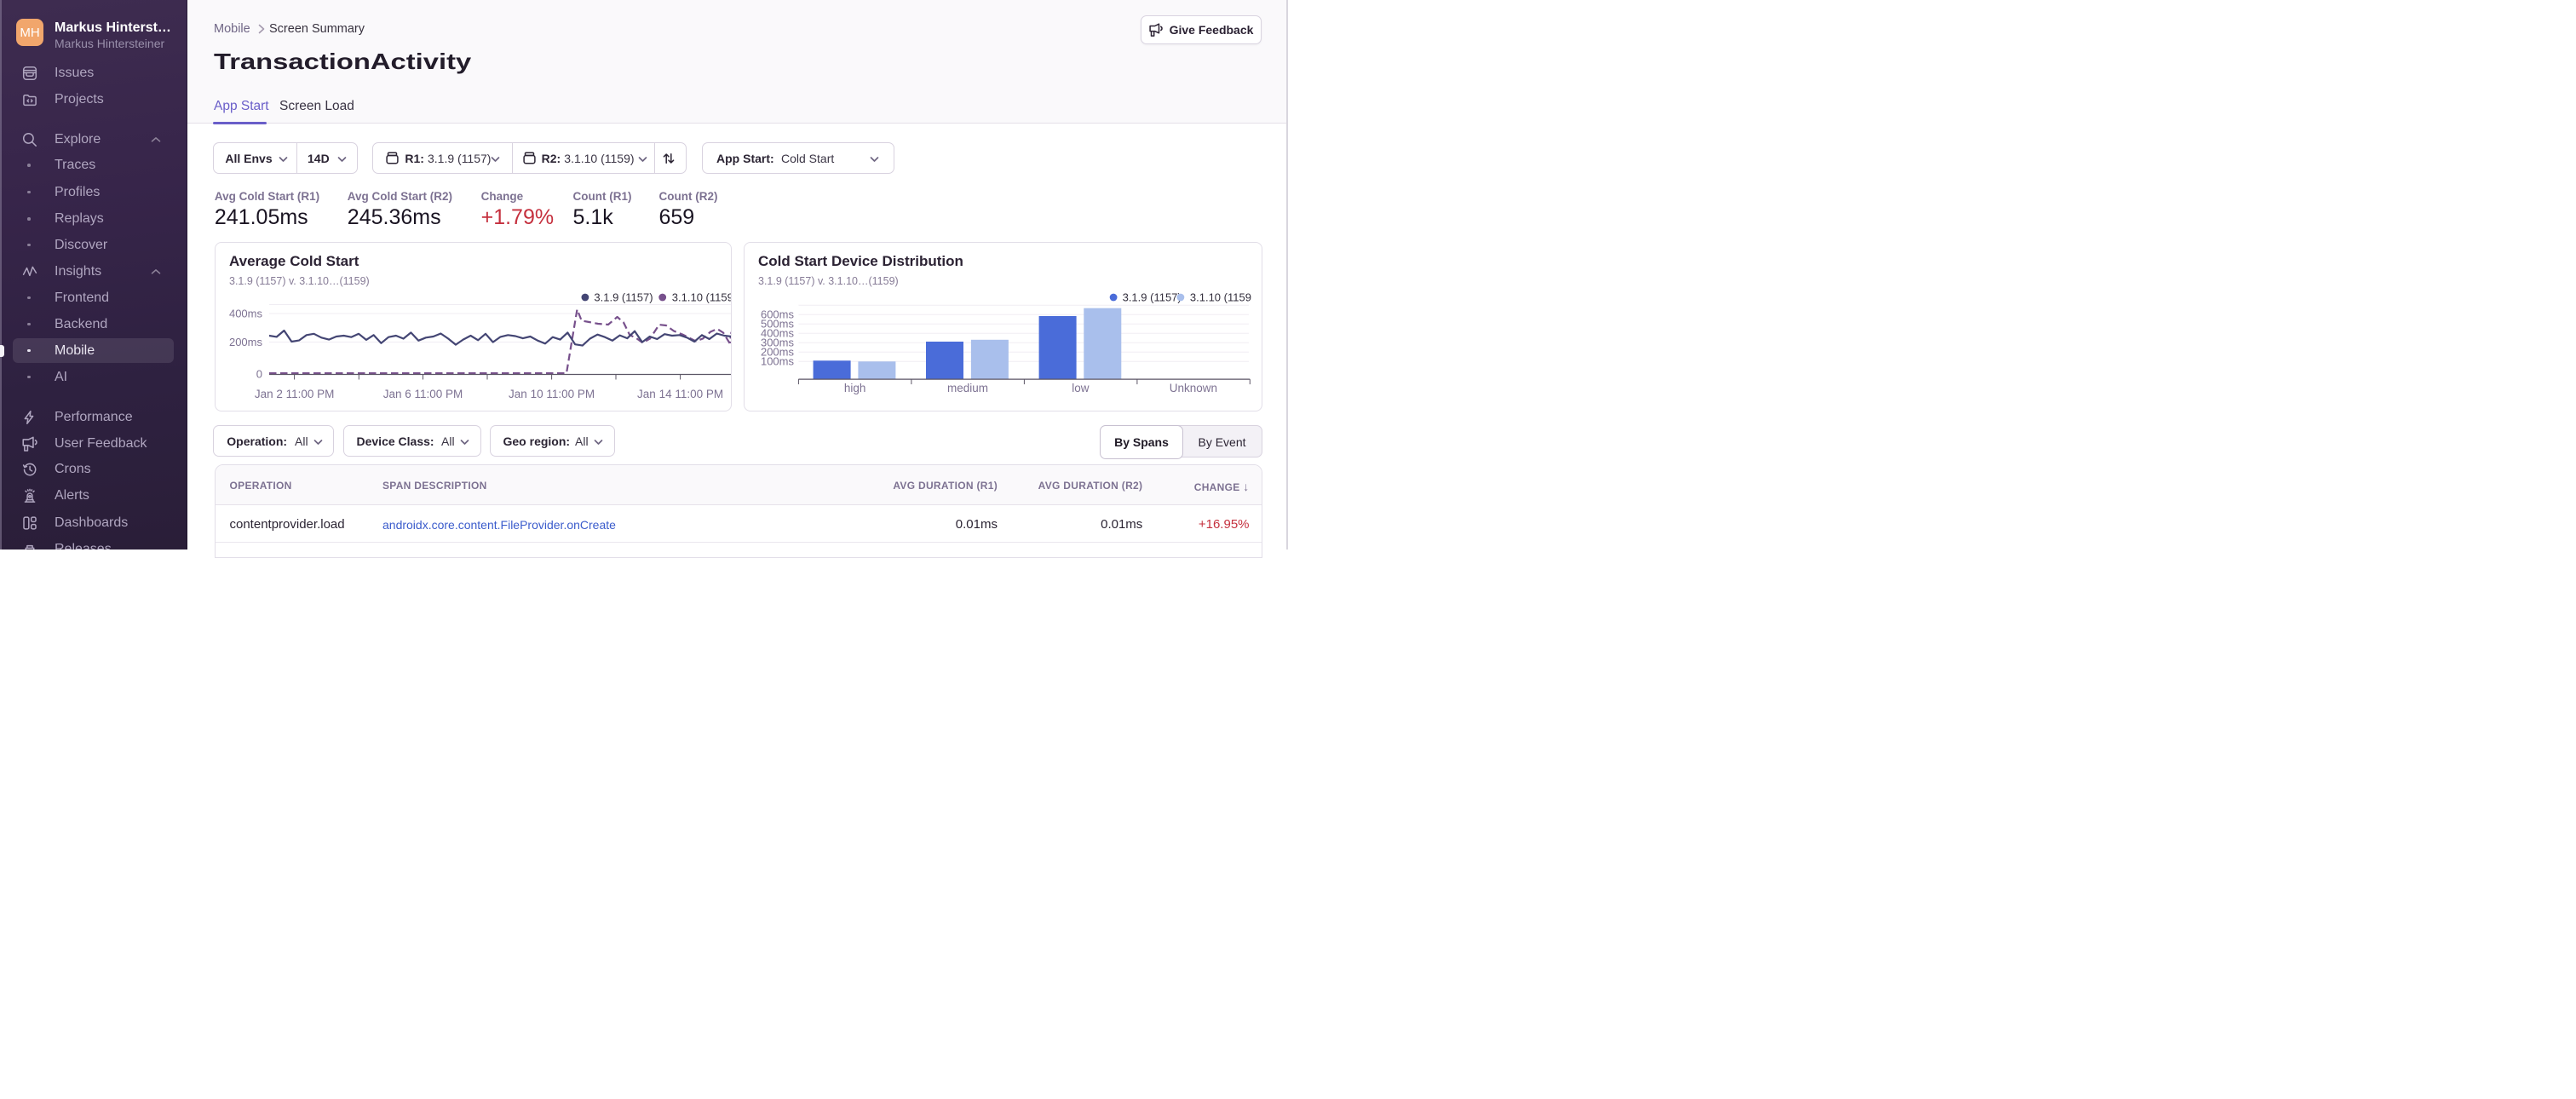 The width and height of the screenshot is (2576, 1099). Describe the element at coordinates (552, 394) in the screenshot. I see `svg-text: Jan 10 11:00 PM` at that location.